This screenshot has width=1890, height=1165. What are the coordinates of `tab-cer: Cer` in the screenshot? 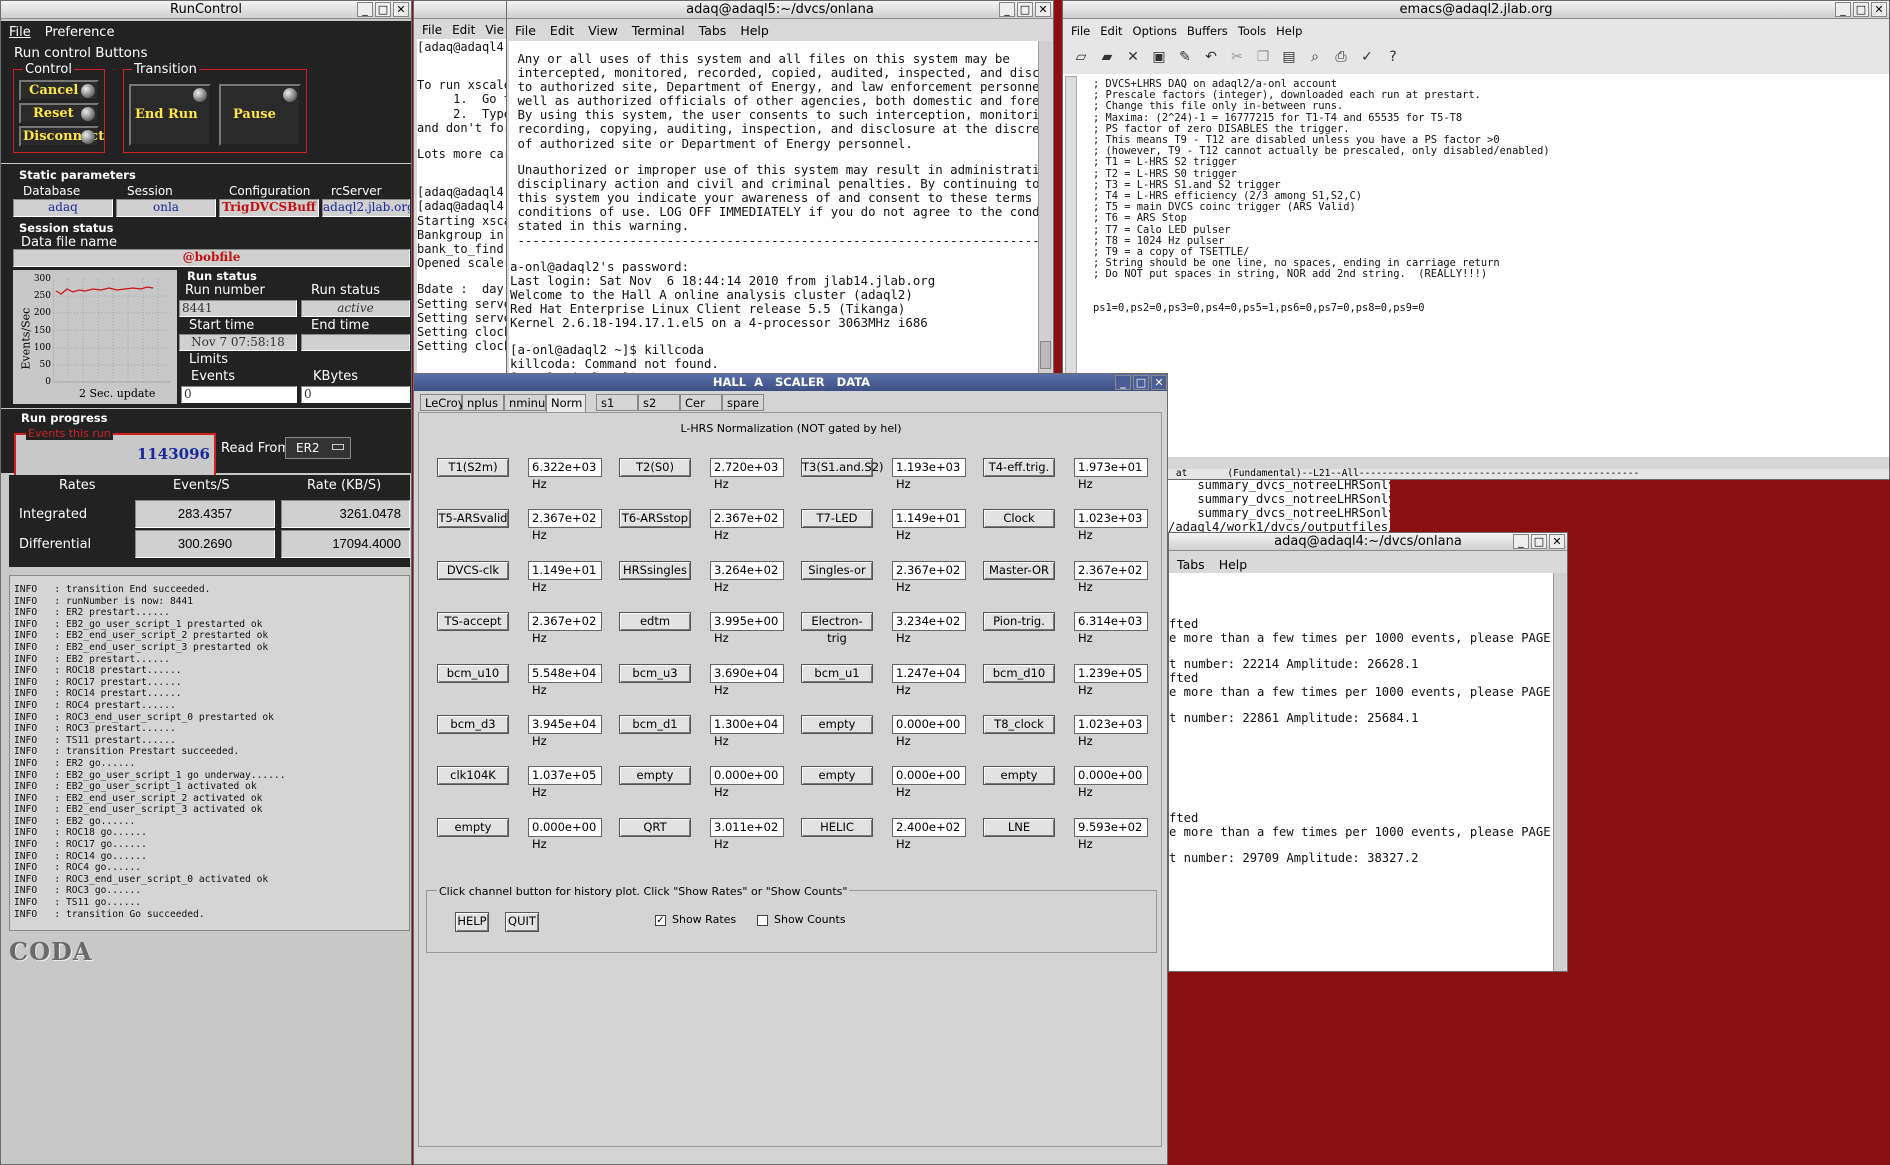 It's located at (701, 402).